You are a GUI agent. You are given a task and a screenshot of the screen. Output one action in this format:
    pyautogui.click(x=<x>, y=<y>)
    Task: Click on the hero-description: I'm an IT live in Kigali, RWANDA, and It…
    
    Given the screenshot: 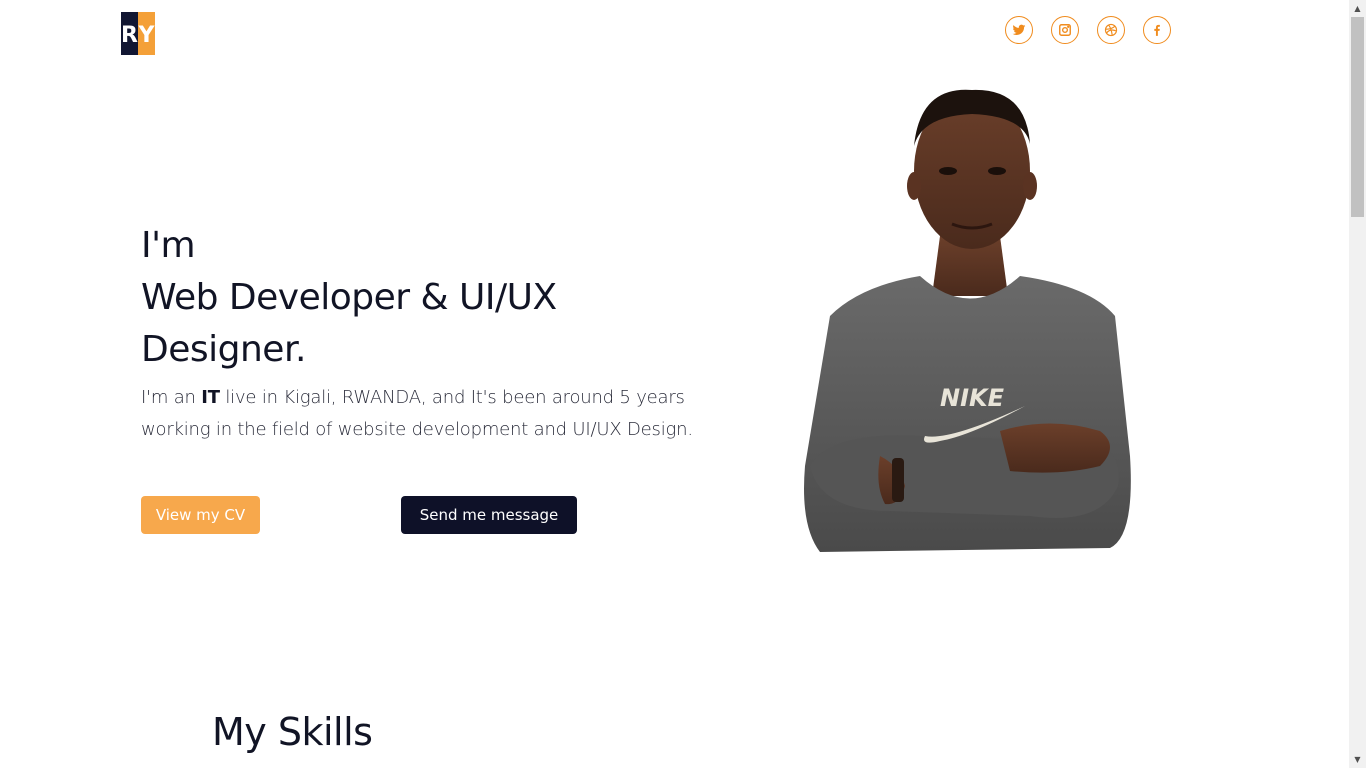 What is the action you would take?
    pyautogui.click(x=438, y=414)
    